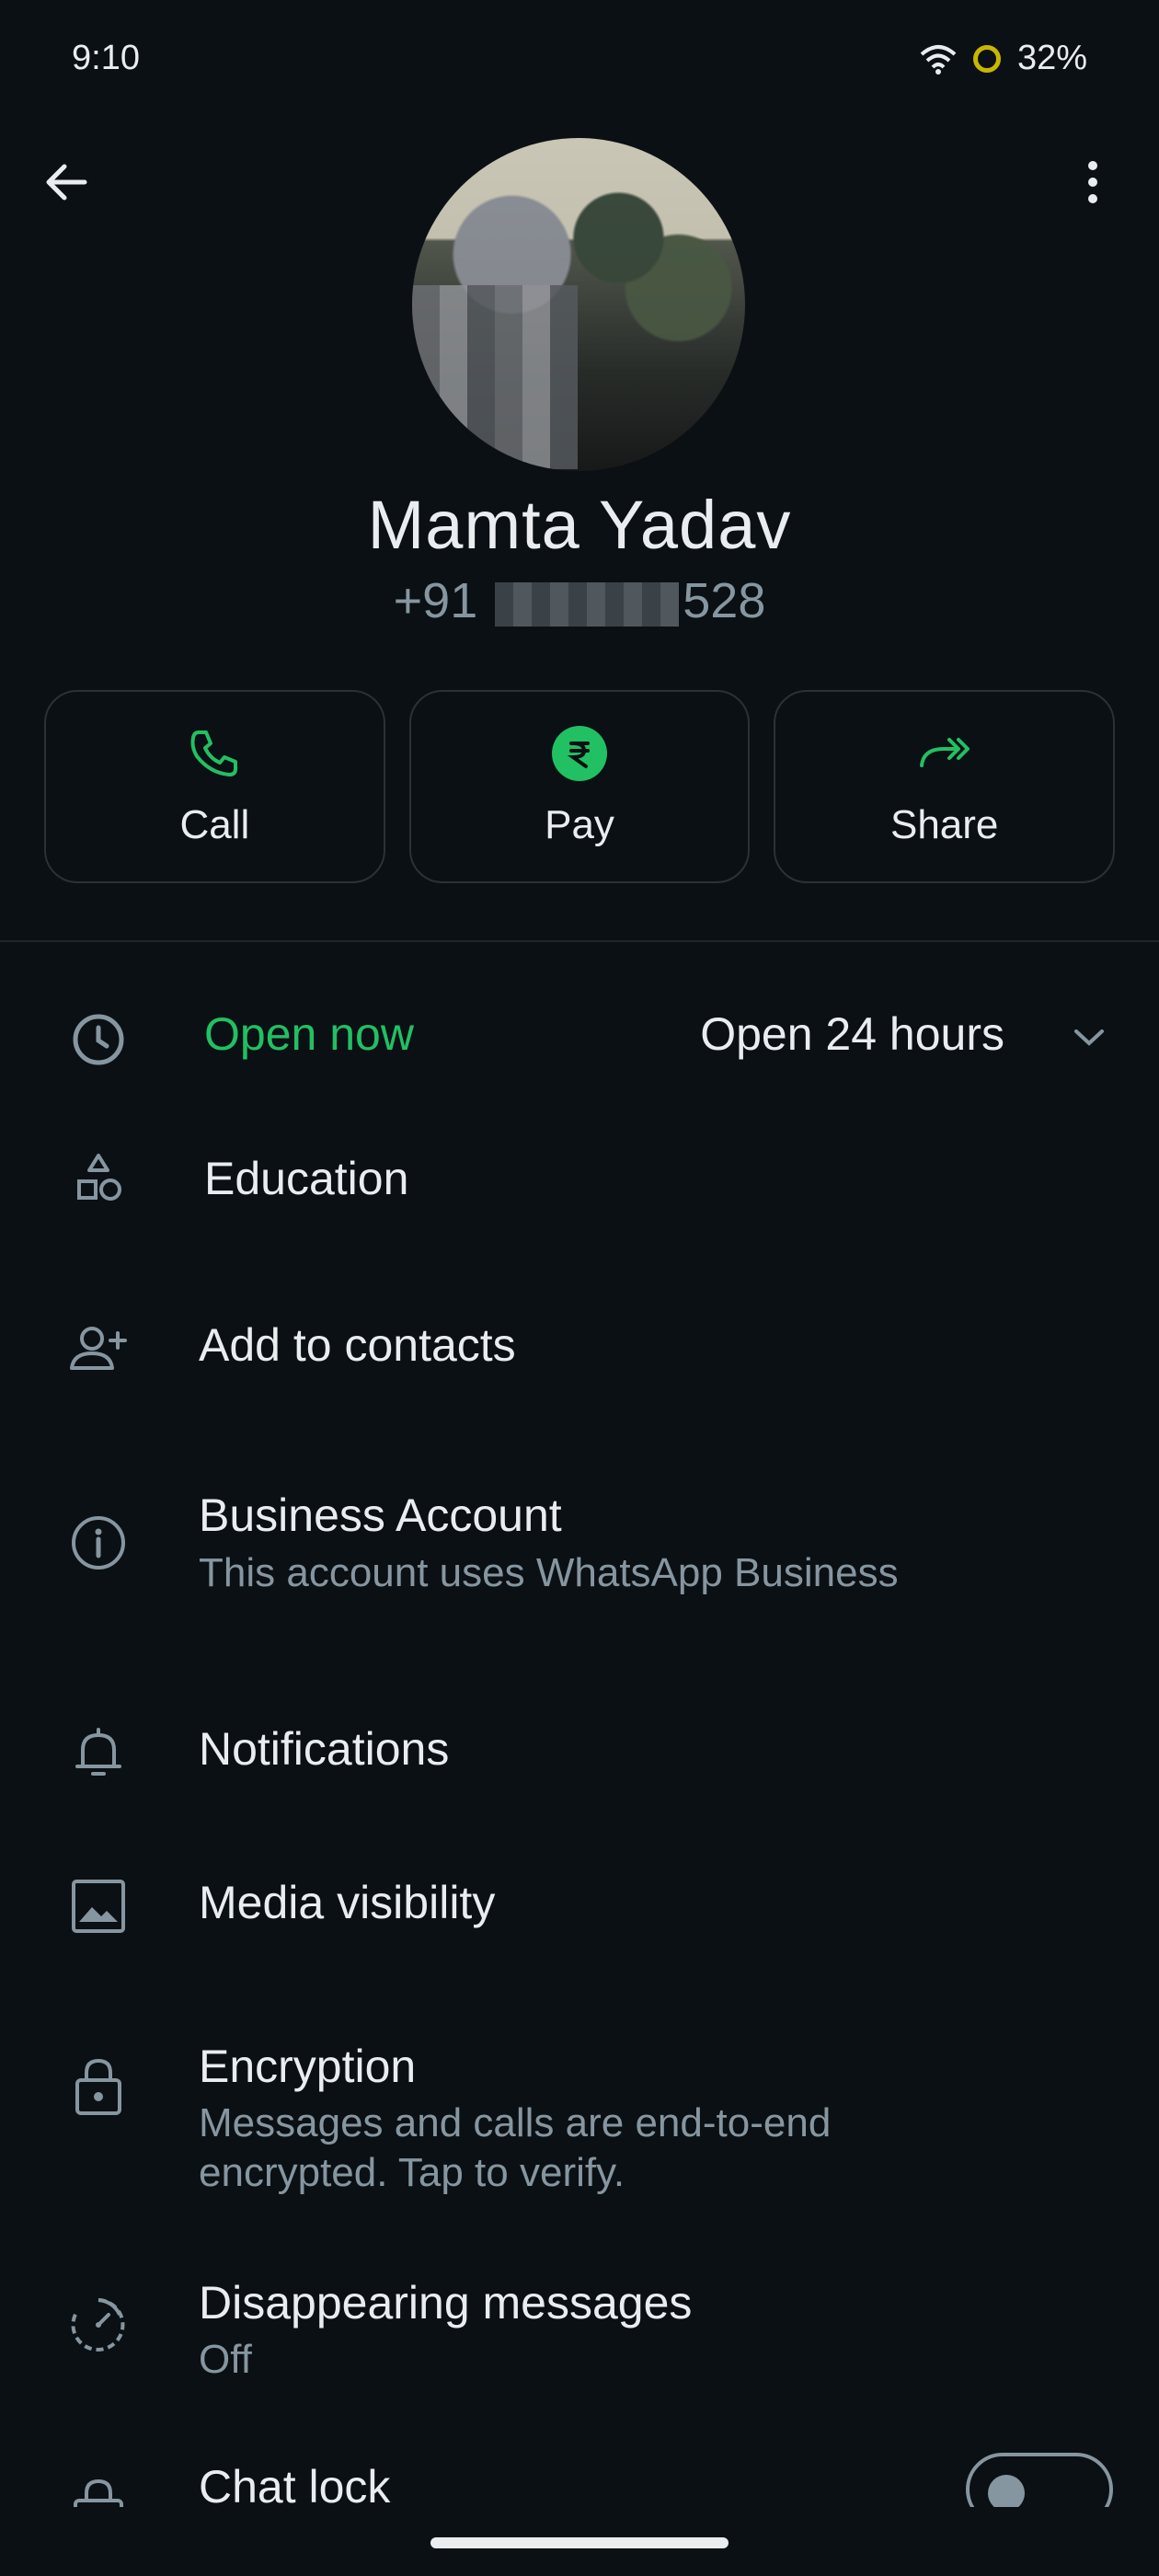  What do you see at coordinates (324, 1749) in the screenshot?
I see `notifications-label: Notifications` at bounding box center [324, 1749].